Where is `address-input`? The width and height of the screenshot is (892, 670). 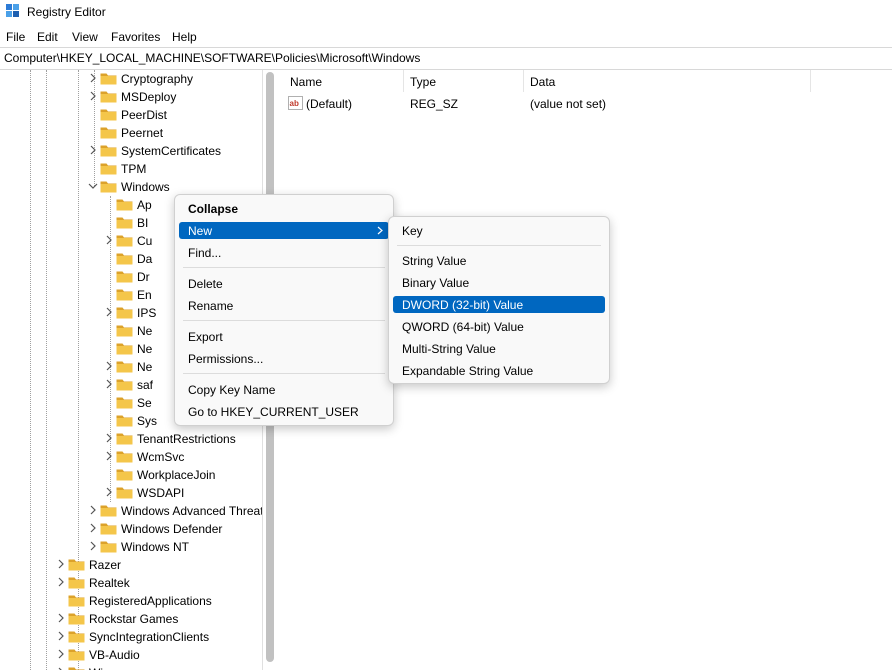
address-input is located at coordinates (444, 57).